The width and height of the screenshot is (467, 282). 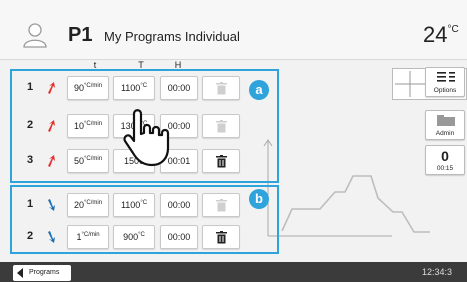 I want to click on rate-field: 90°C/min, so click(x=88, y=88).